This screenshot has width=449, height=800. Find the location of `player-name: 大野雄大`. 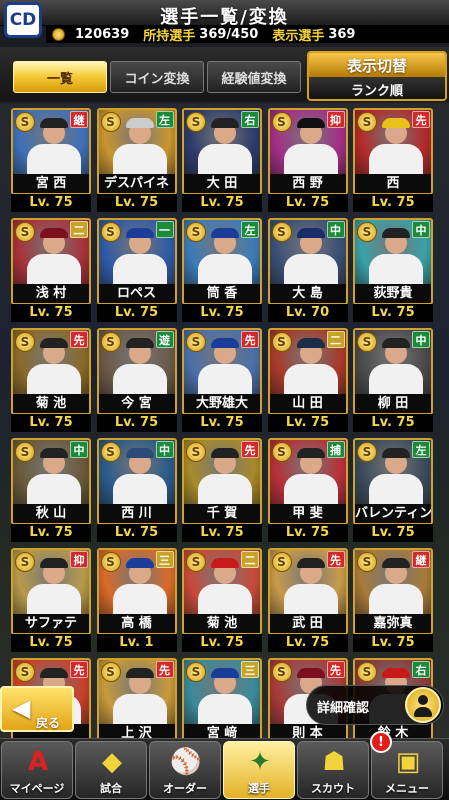

player-name: 大野雄大 is located at coordinates (222, 403).